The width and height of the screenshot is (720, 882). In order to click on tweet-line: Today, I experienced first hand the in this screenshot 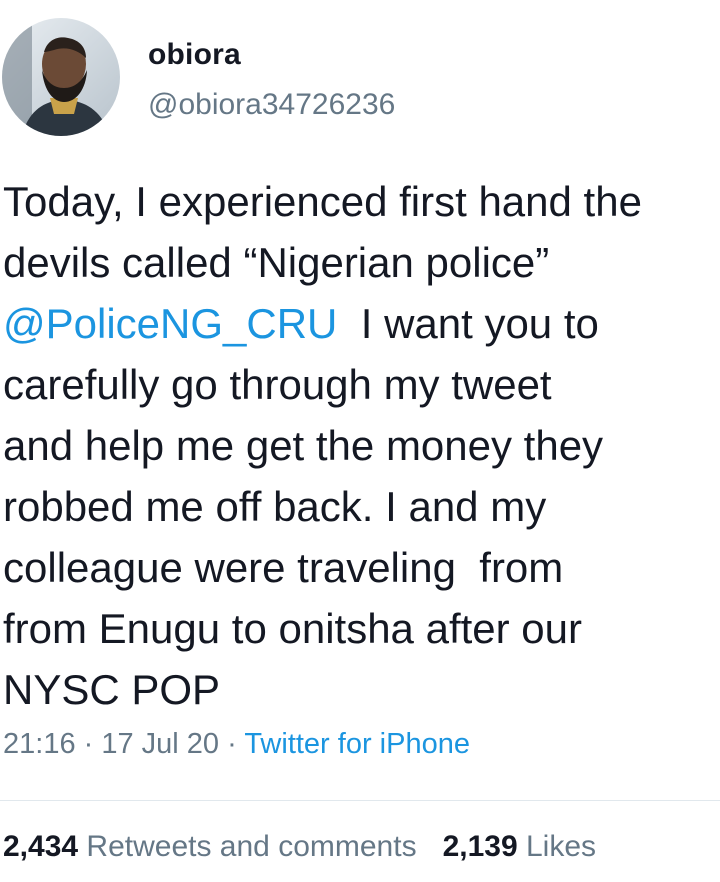, I will do `click(322, 201)`.